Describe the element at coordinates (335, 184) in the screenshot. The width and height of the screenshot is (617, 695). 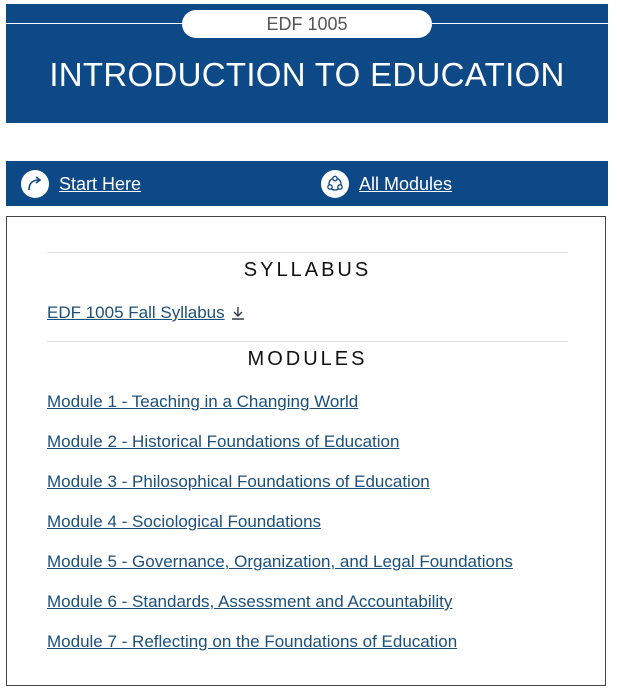
I see `network-icon` at that location.